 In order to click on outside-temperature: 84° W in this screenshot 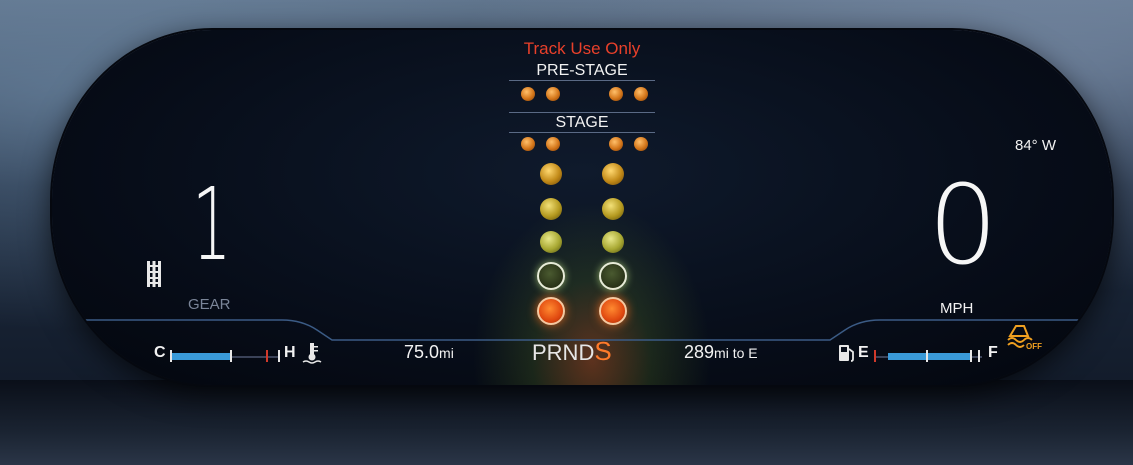, I will do `click(1036, 145)`.